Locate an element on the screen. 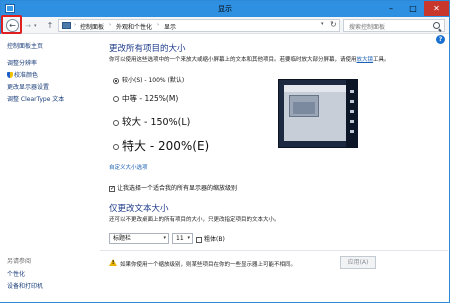 This screenshot has height=303, width=450. control-panel-icon is located at coordinates (66, 25).